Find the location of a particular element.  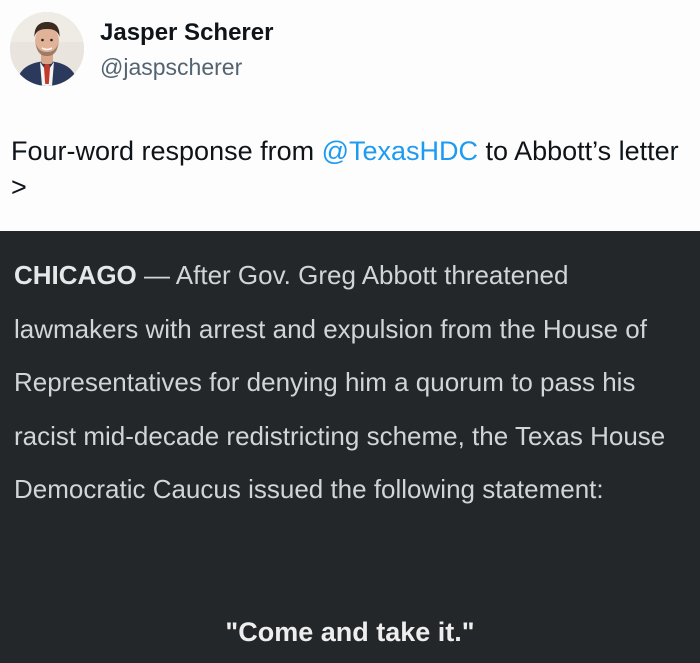

statement-quote: "Come and take it." is located at coordinates (350, 632).